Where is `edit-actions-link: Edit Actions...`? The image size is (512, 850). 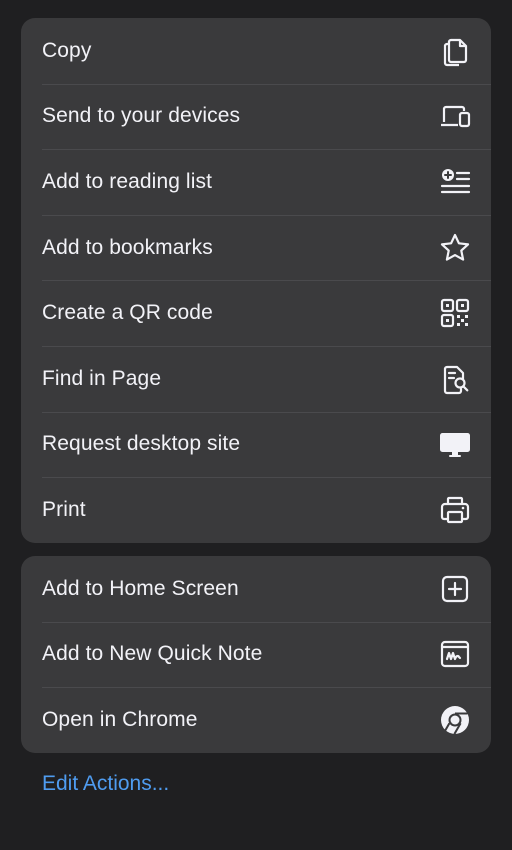
edit-actions-link: Edit Actions... is located at coordinates (105, 784).